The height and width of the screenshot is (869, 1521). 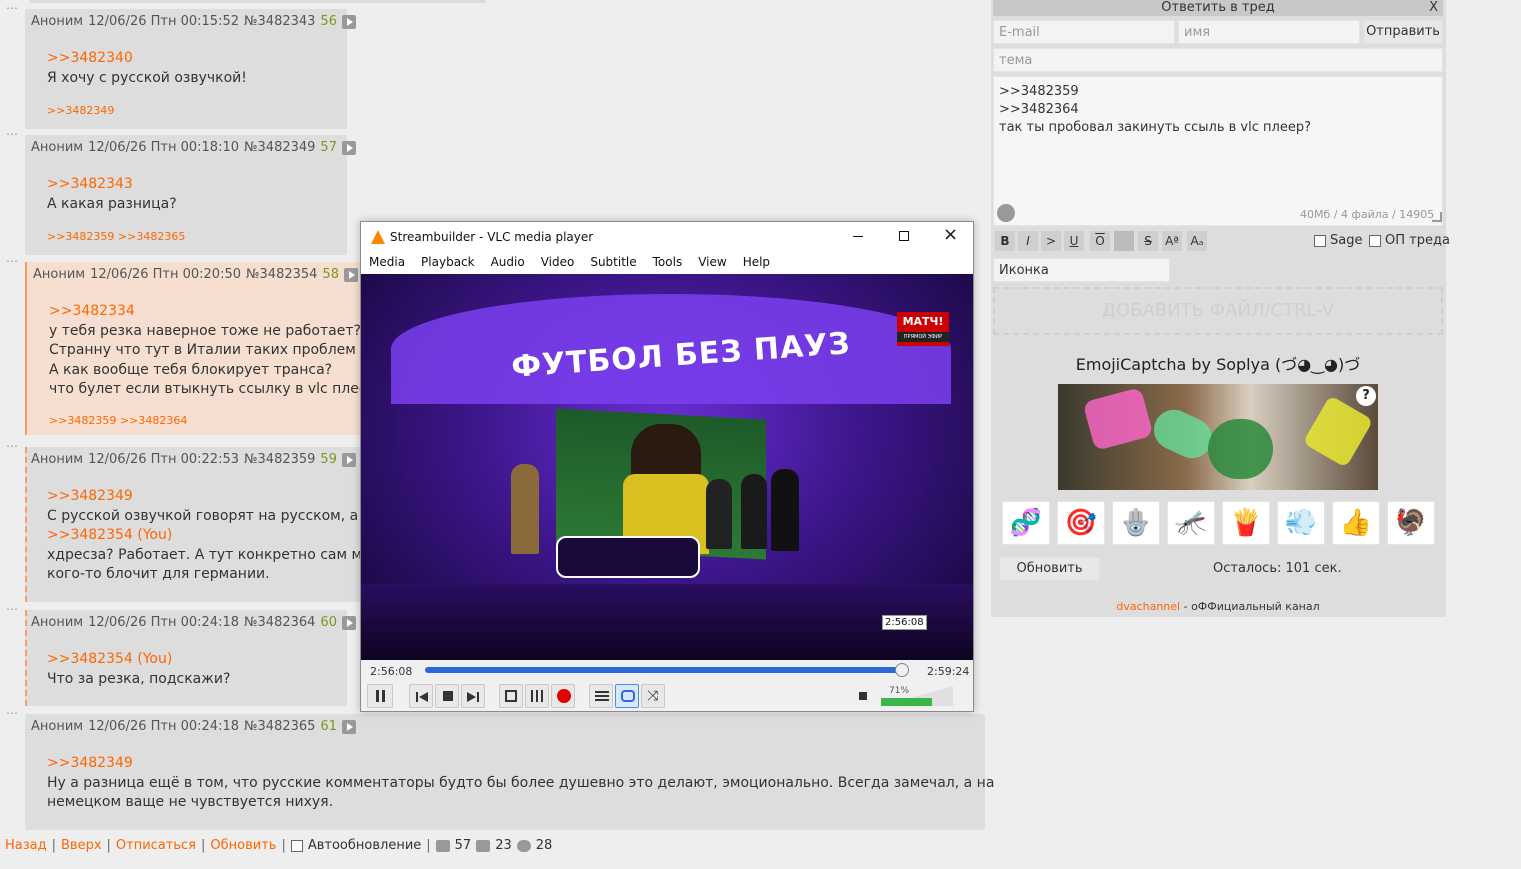 What do you see at coordinates (1197, 241) in the screenshot?
I see `subscript-button: Aₐ` at bounding box center [1197, 241].